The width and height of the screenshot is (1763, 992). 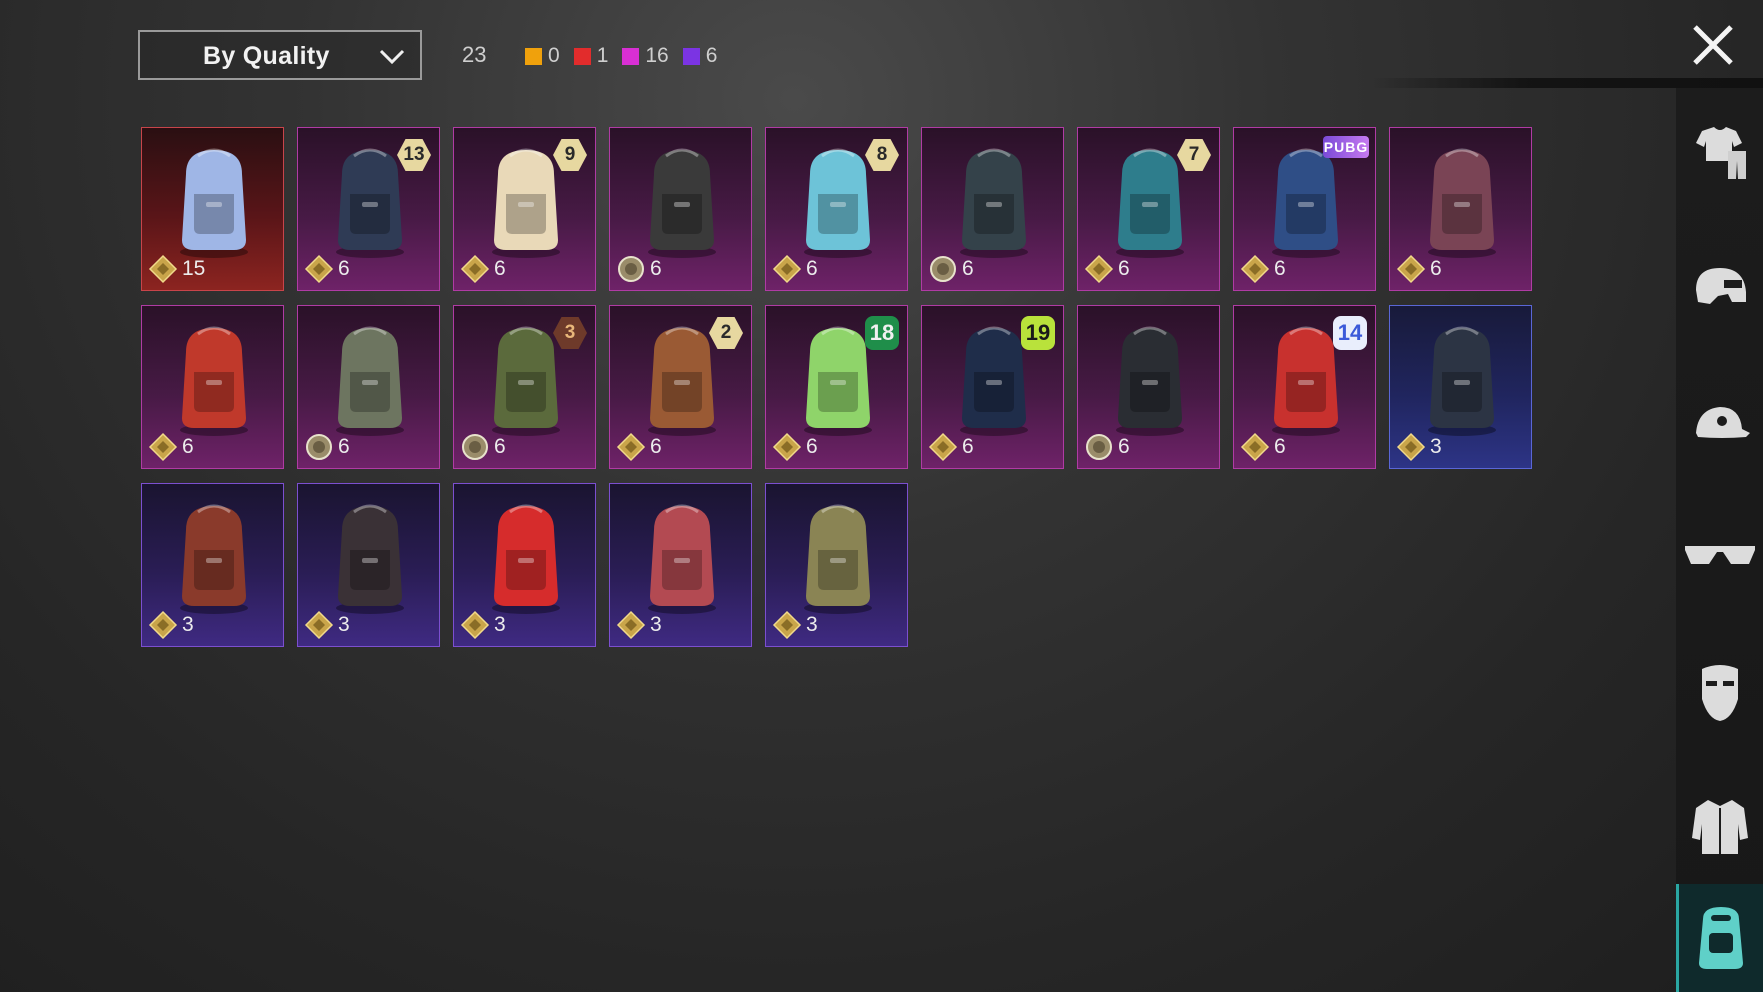 I want to click on sidebar-item-mask, so click(x=1719, y=691).